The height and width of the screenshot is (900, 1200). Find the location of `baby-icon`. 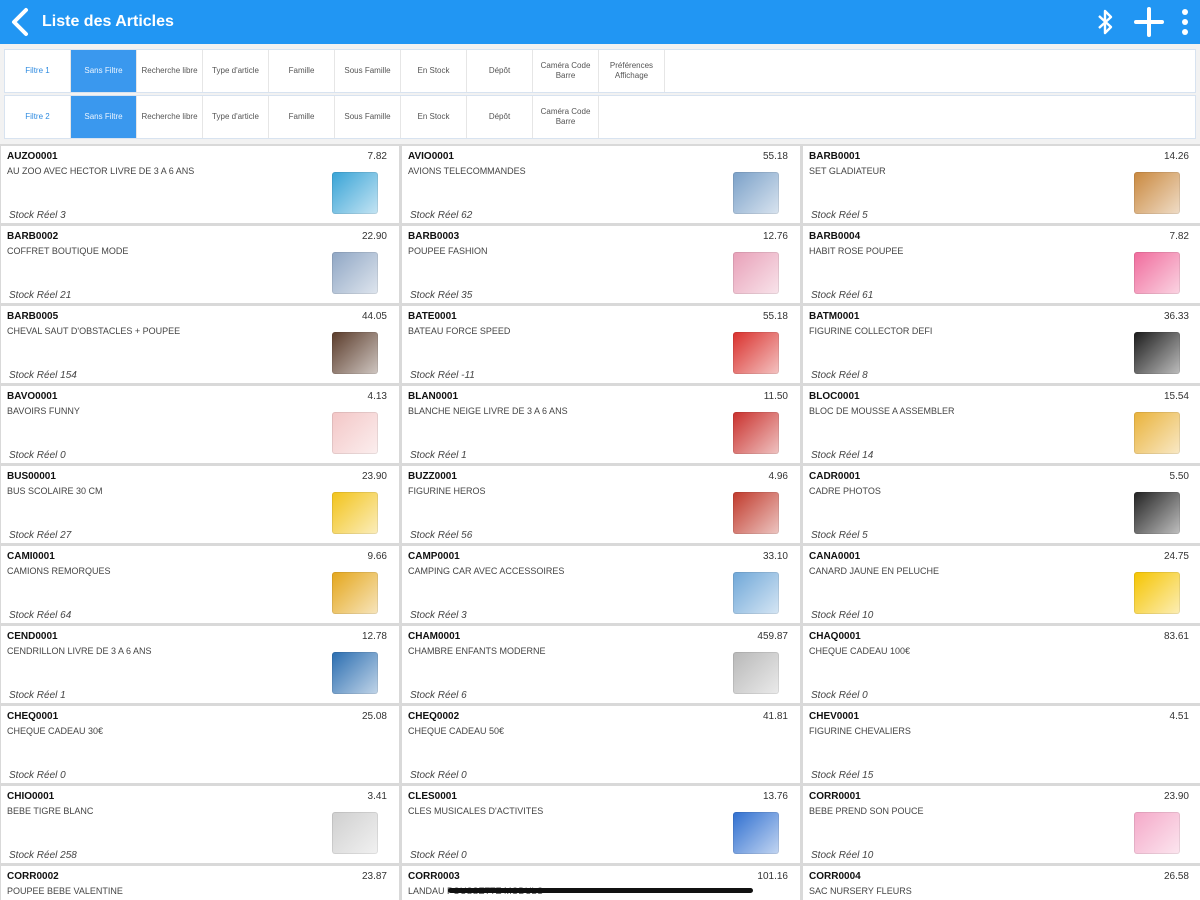

baby-icon is located at coordinates (1157, 833).